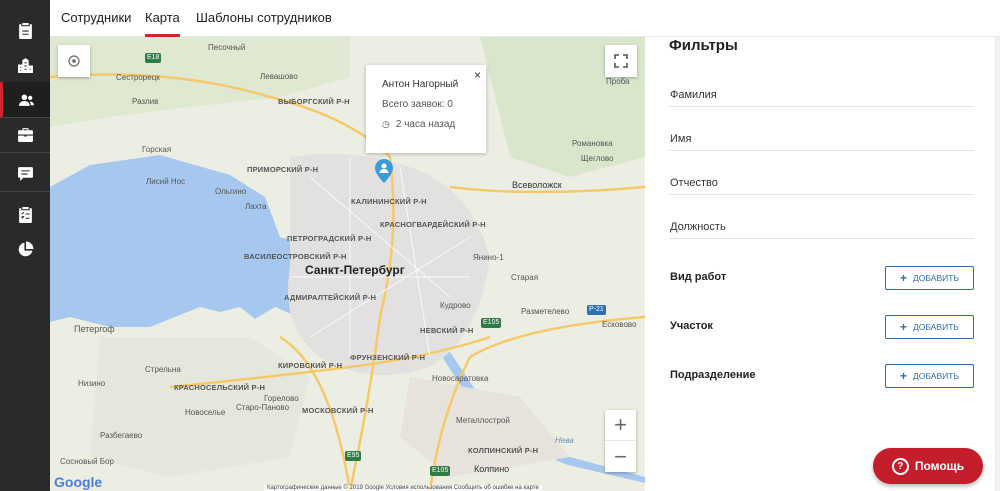 Image resolution: width=1000 pixels, height=491 pixels. What do you see at coordinates (153, 58) in the screenshot?
I see `road-shield: E18` at bounding box center [153, 58].